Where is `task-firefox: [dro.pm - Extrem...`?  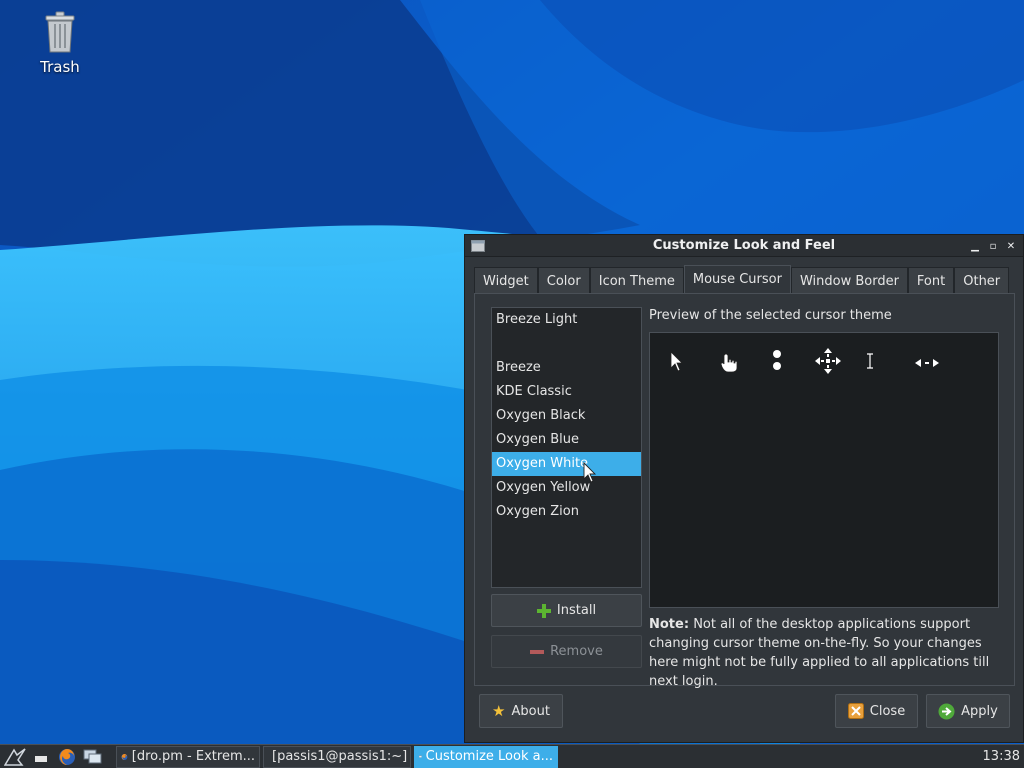 task-firefox: [dro.pm - Extrem... is located at coordinates (188, 756).